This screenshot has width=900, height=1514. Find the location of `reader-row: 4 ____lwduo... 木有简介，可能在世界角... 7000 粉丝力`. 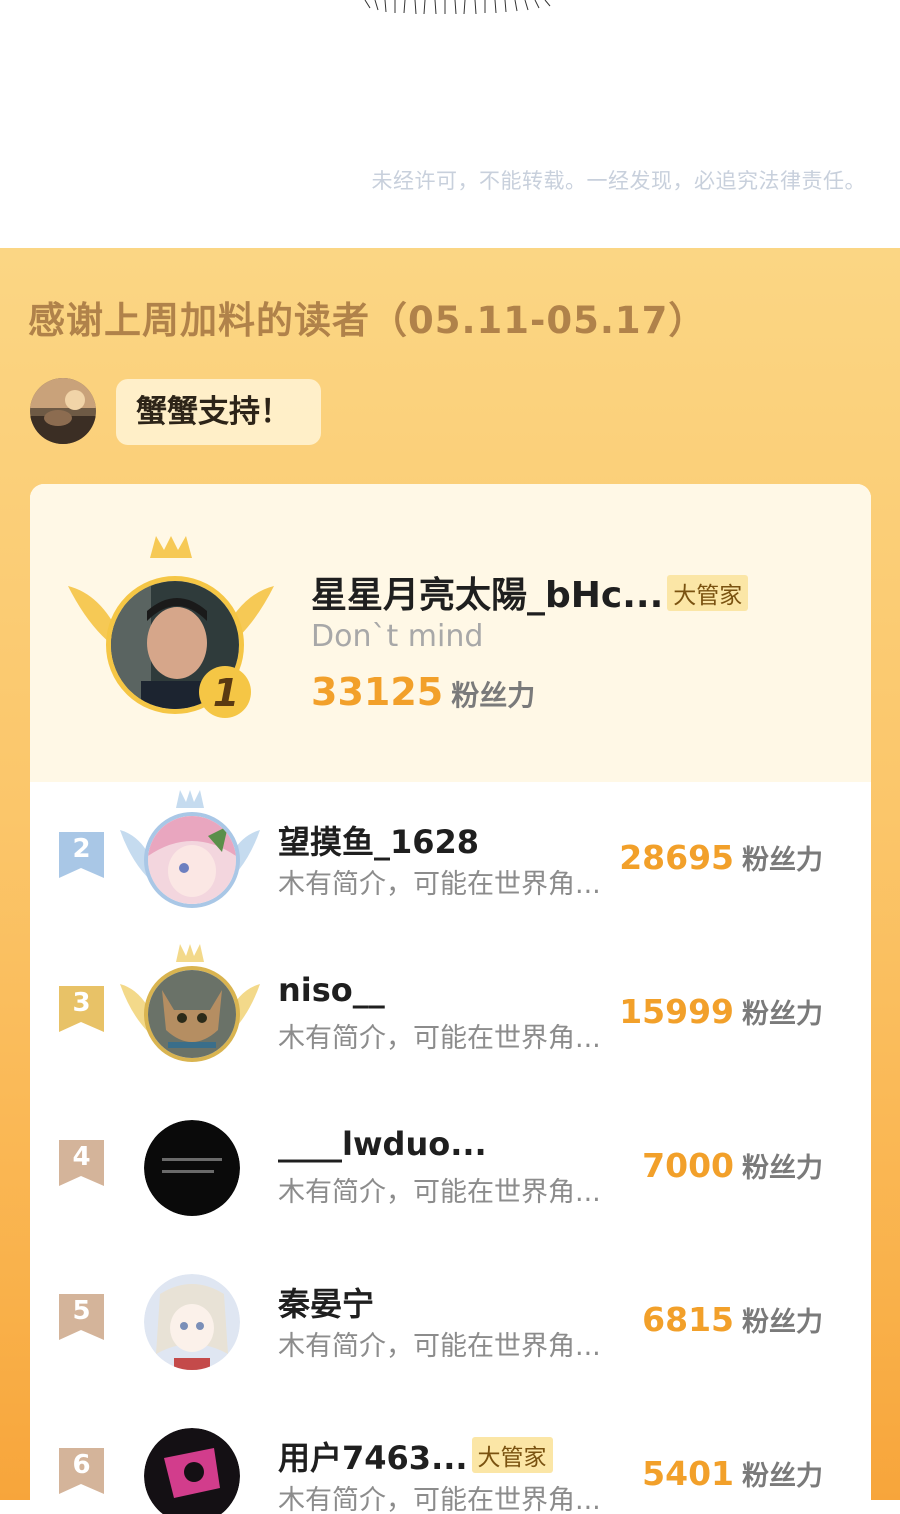

reader-row: 4 ____lwduo... 木有简介，可能在世界角... 7000 粉丝力 is located at coordinates (450, 1165).